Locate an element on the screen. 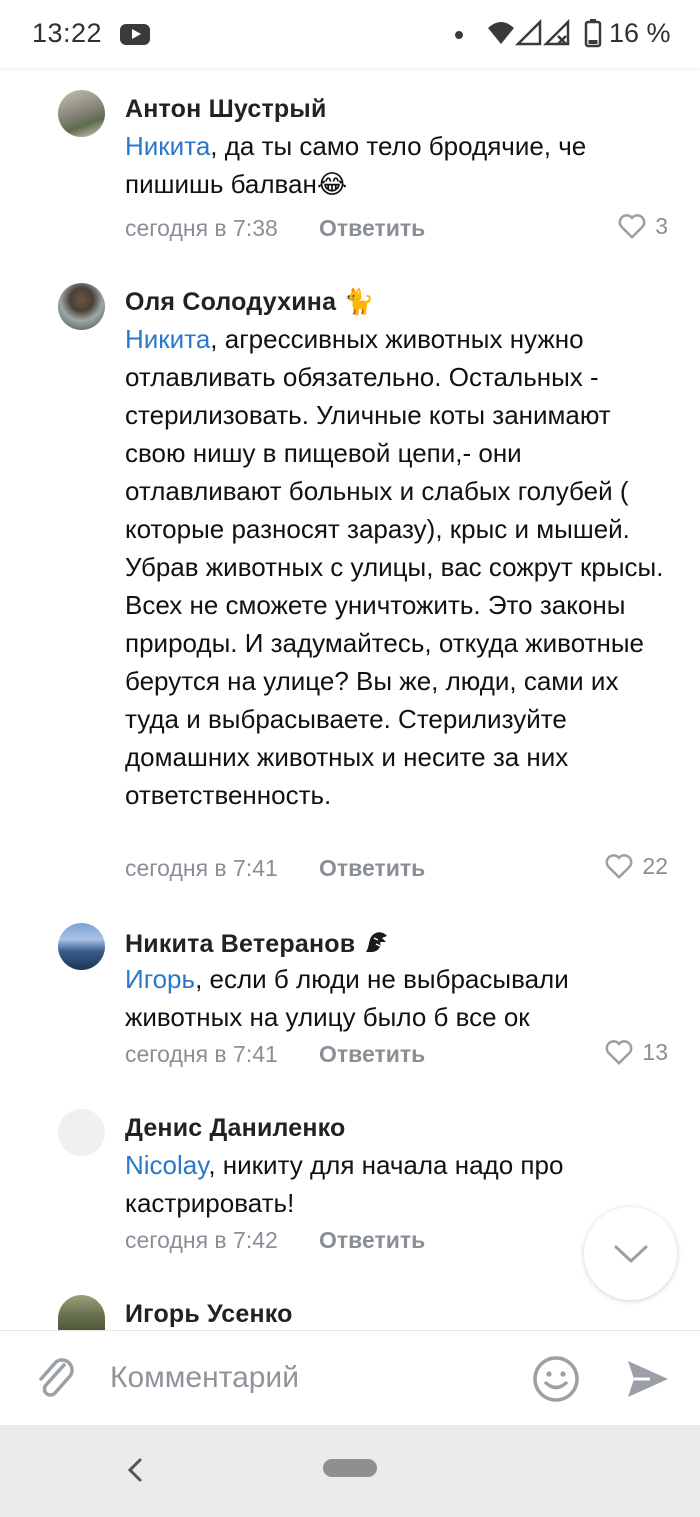  send-icon is located at coordinates (648, 1379).